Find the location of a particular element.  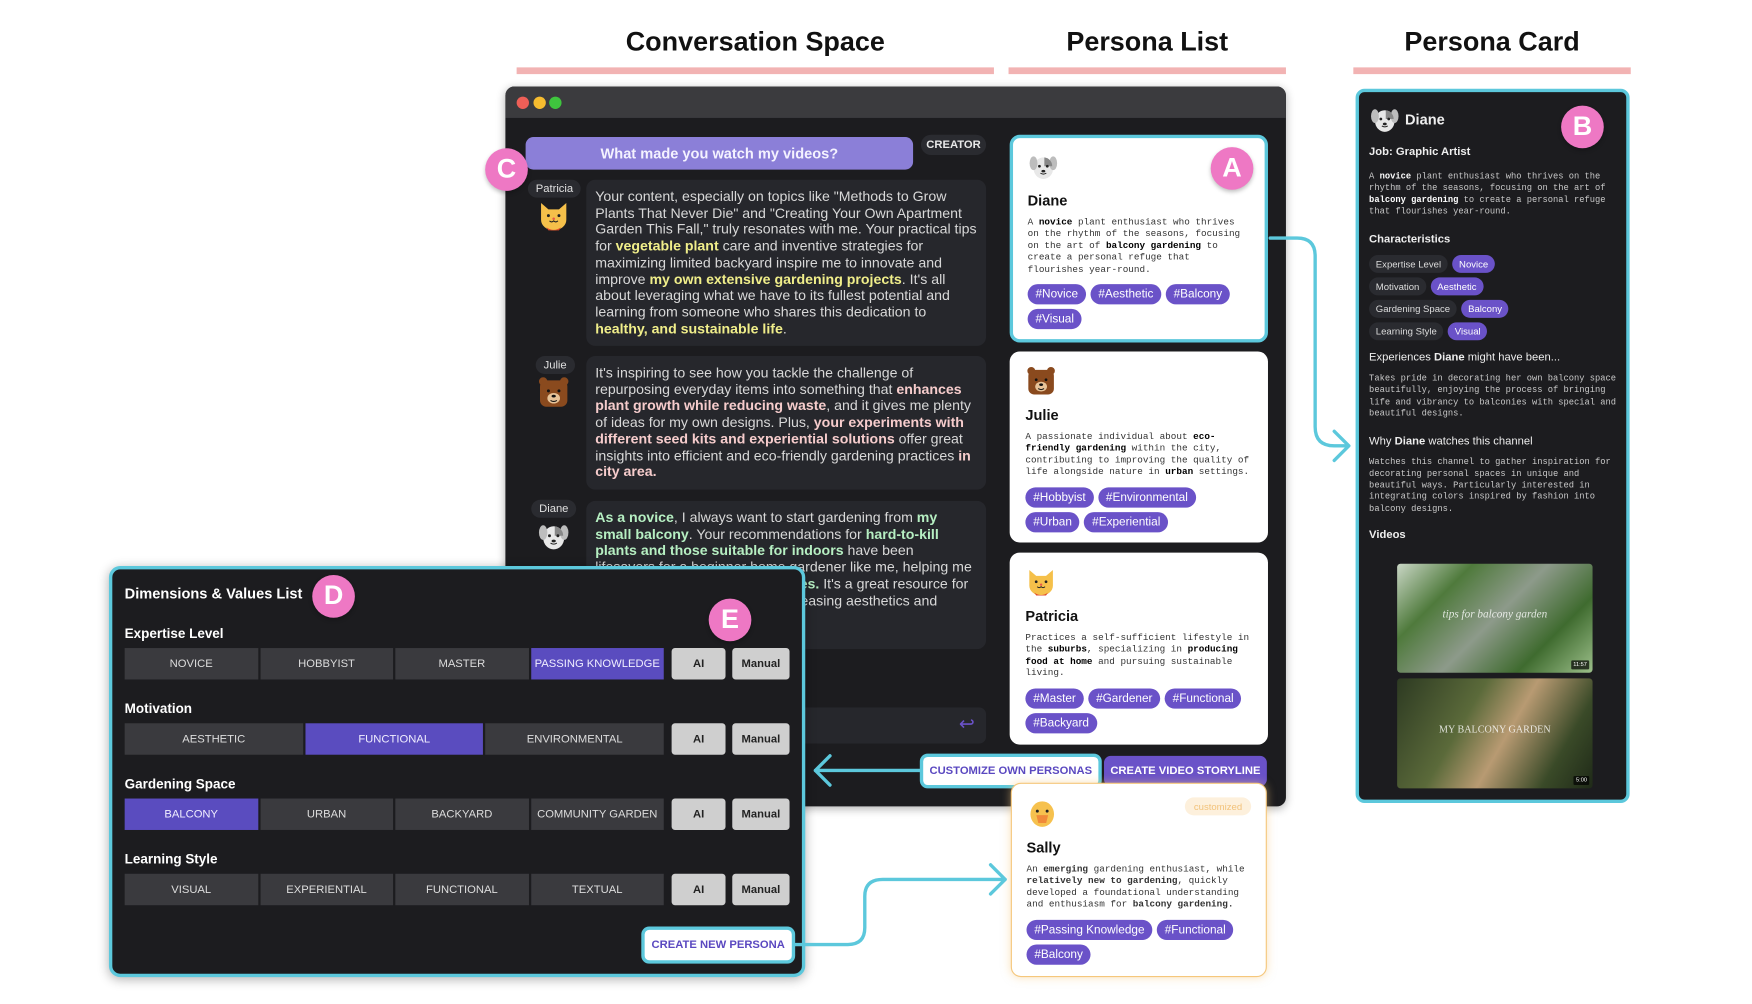

dimension-value-option: AESTHETIC is located at coordinates (213, 739).